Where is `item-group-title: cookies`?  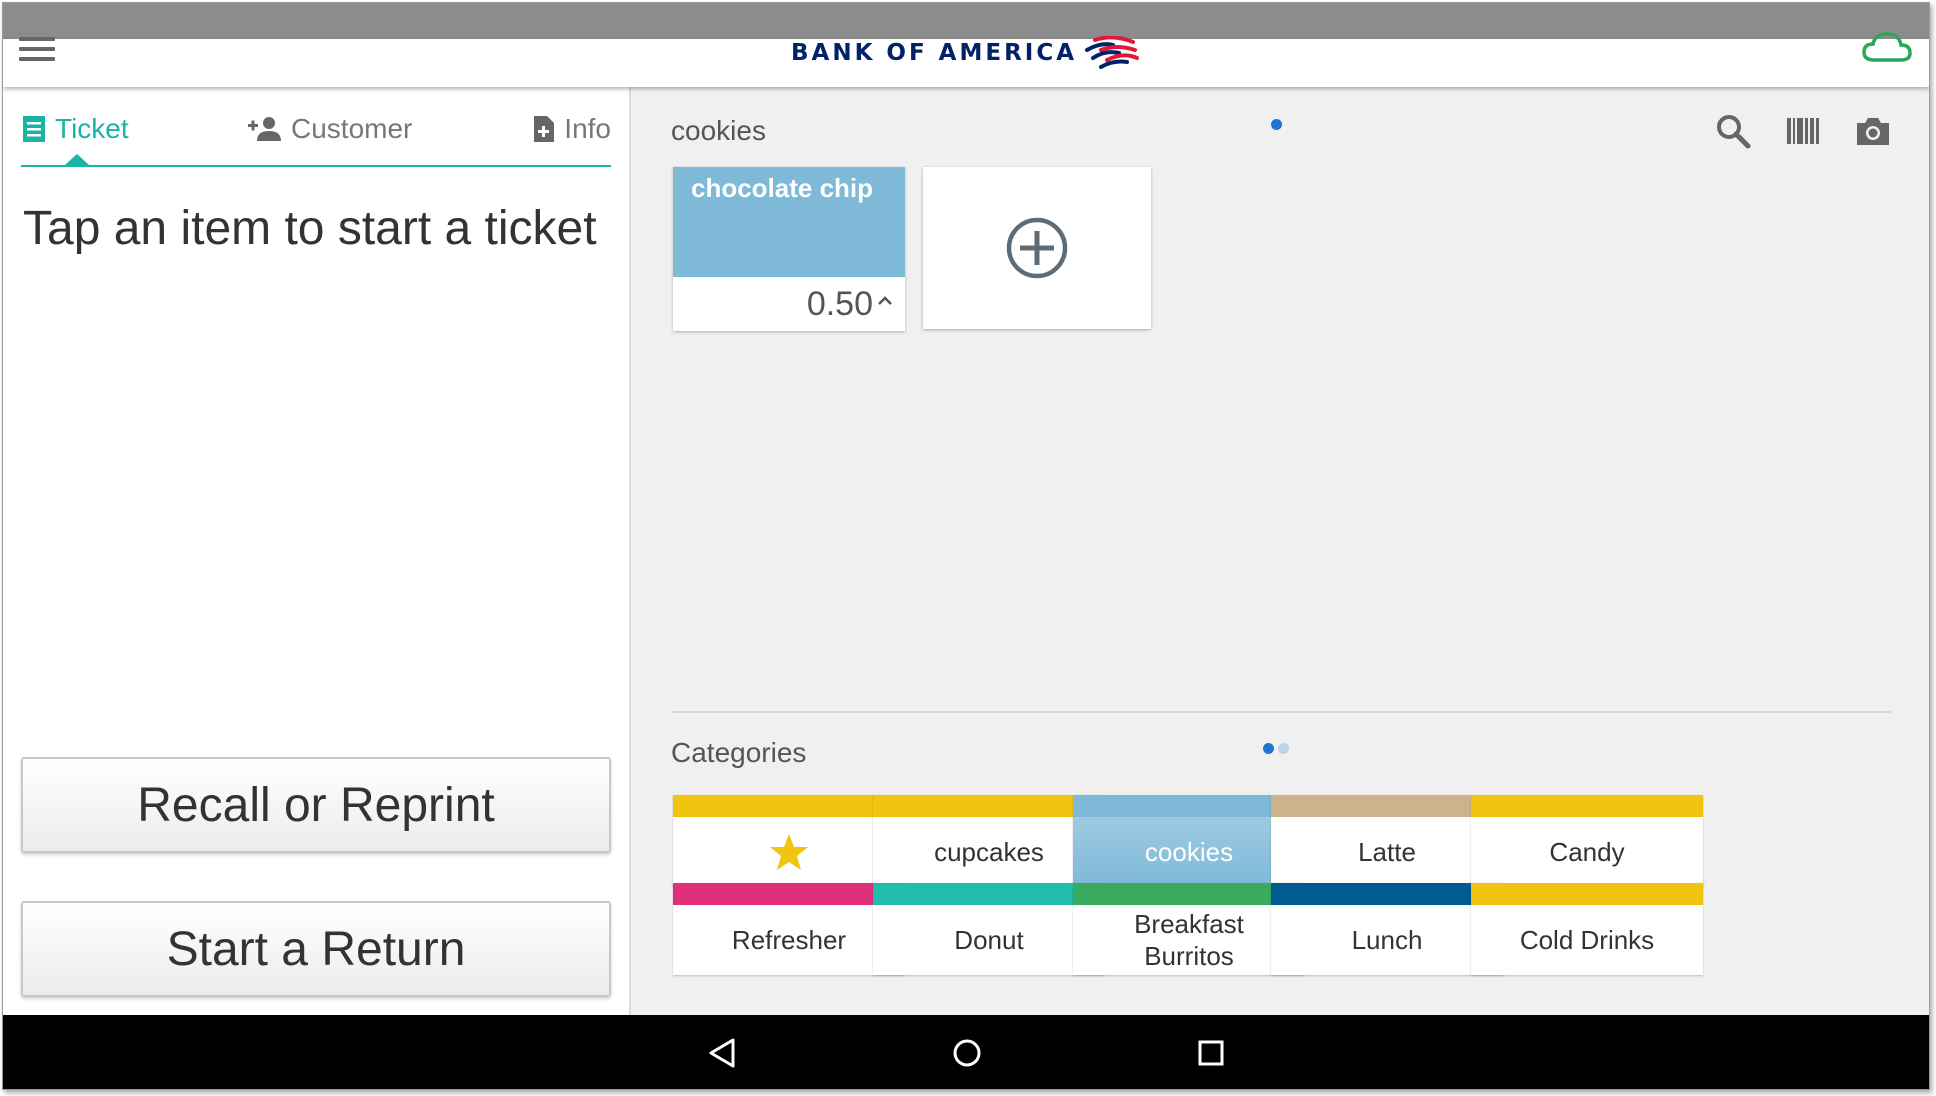
item-group-title: cookies is located at coordinates (718, 130).